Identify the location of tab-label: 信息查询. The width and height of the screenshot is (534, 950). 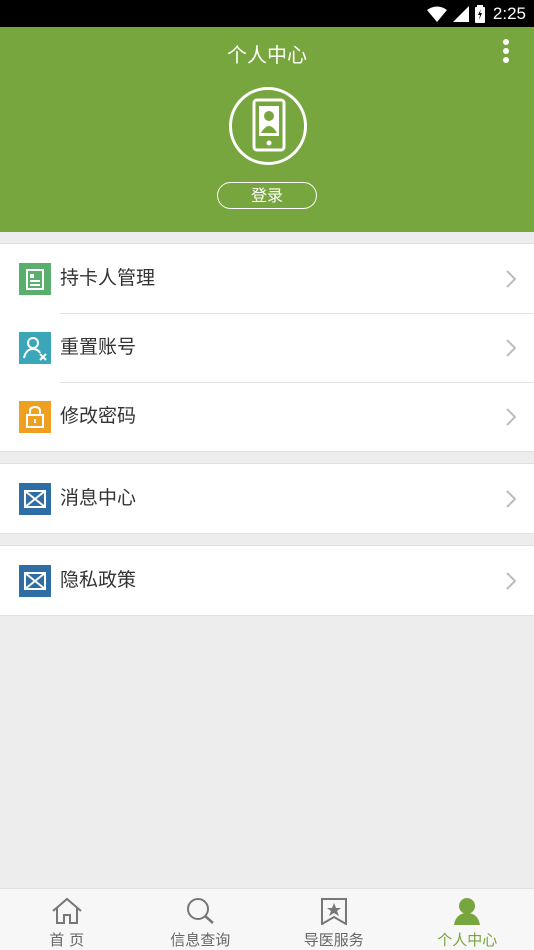
(200, 940).